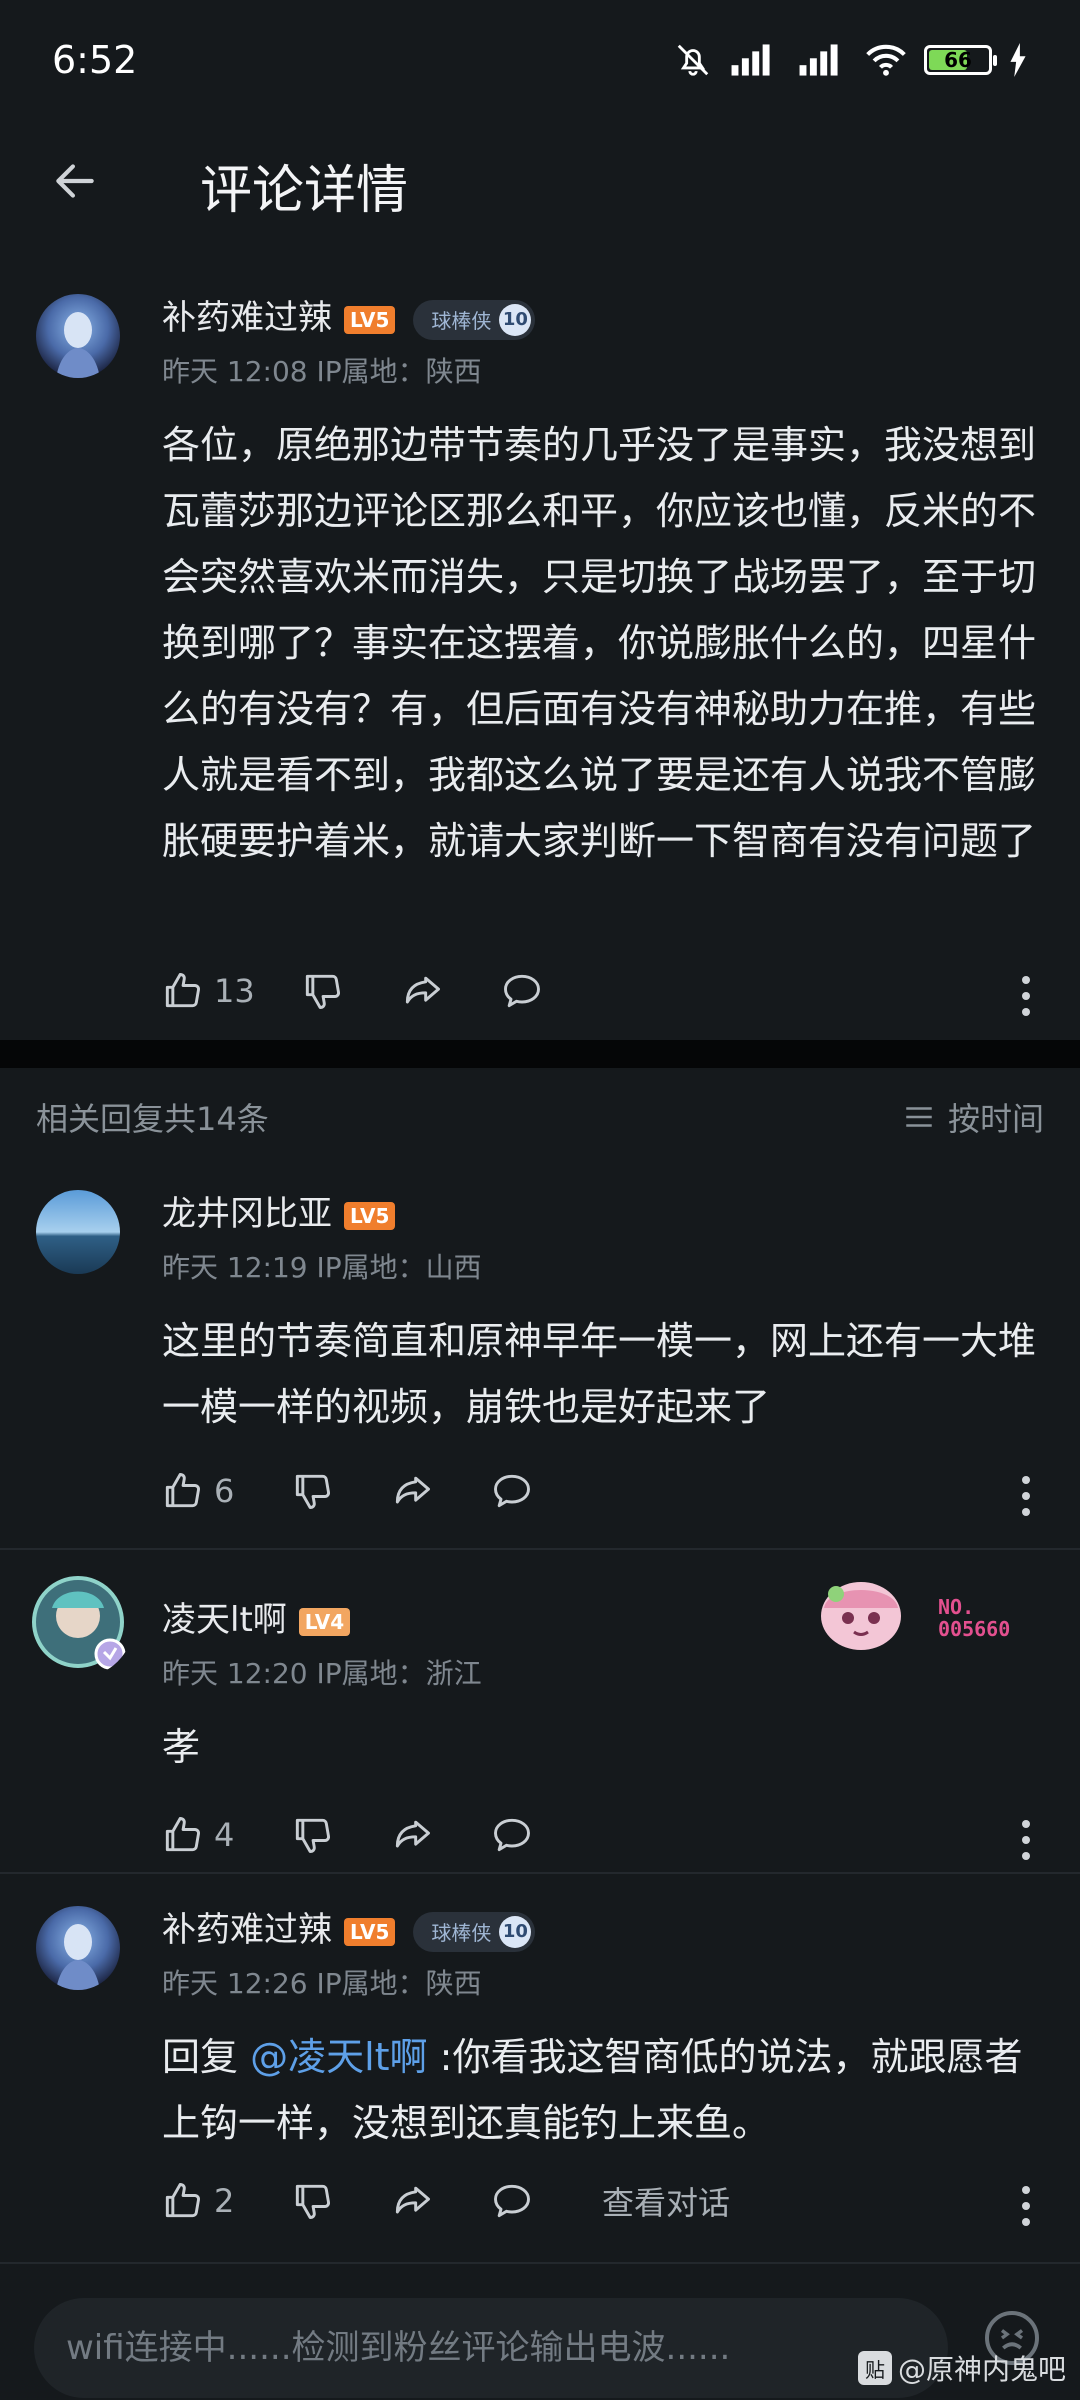 This screenshot has height=2400, width=1080. What do you see at coordinates (235, 1673) in the screenshot?
I see `post-time: 昨天 12:20` at bounding box center [235, 1673].